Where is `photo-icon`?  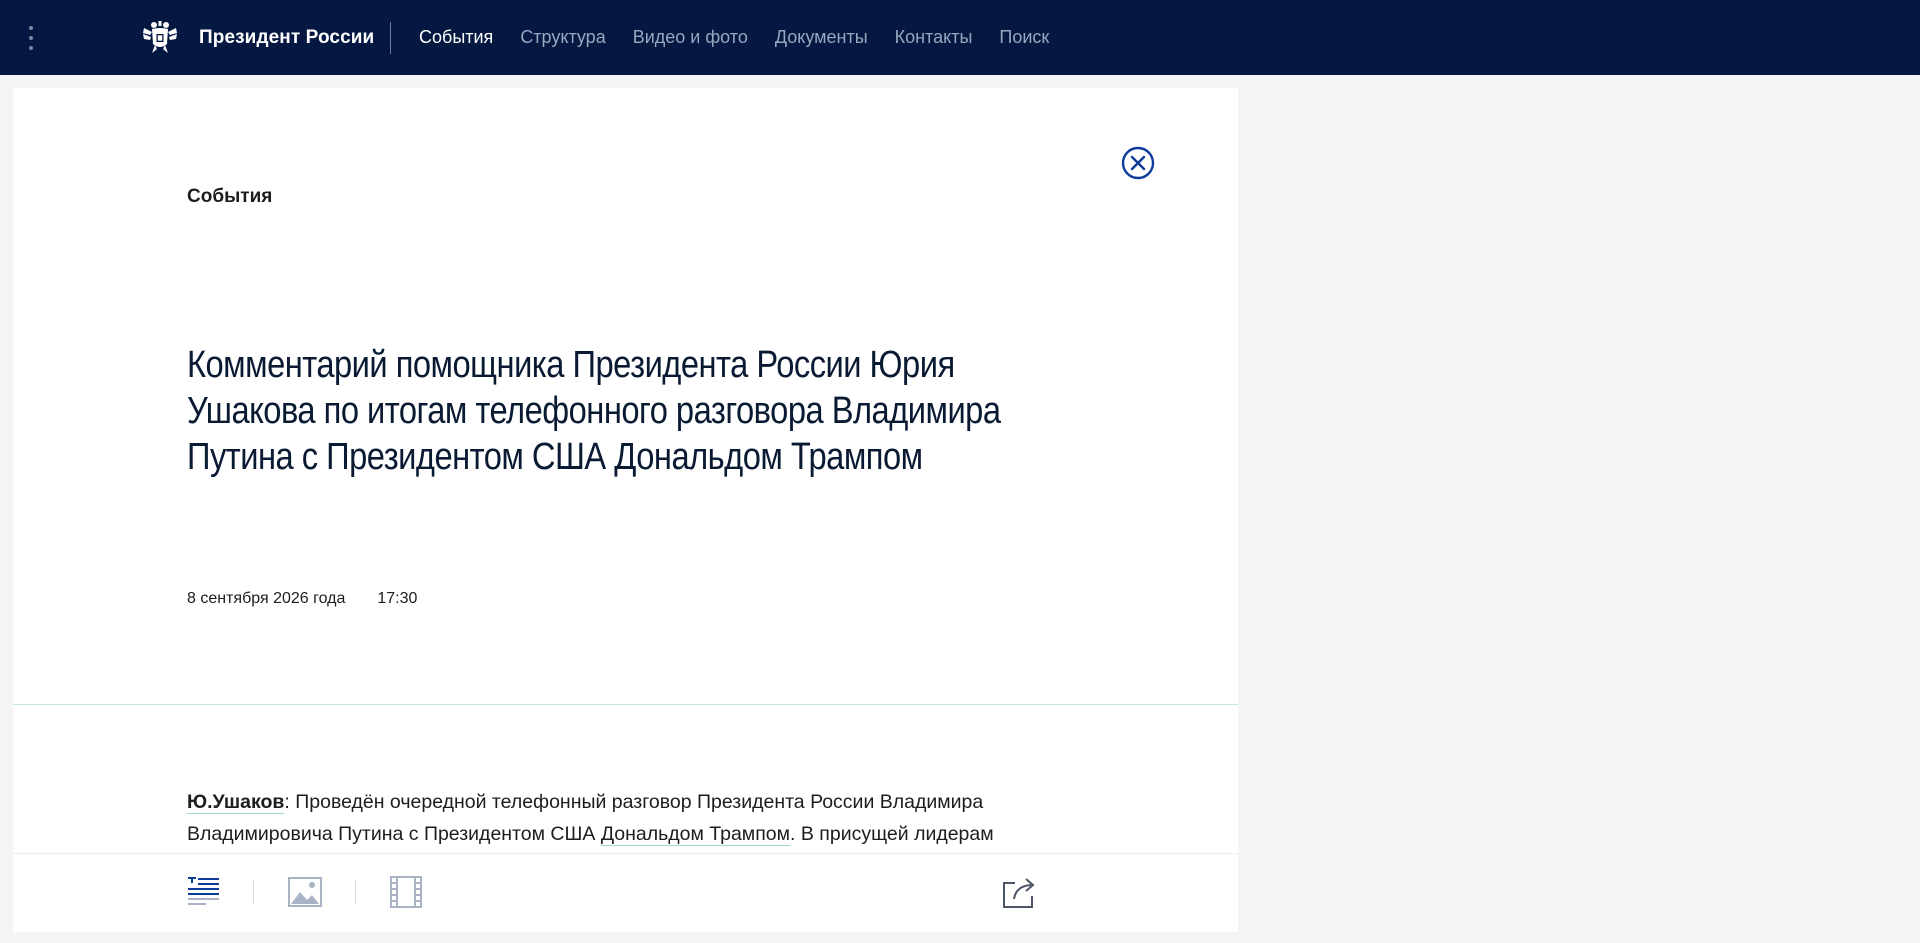 photo-icon is located at coordinates (305, 892).